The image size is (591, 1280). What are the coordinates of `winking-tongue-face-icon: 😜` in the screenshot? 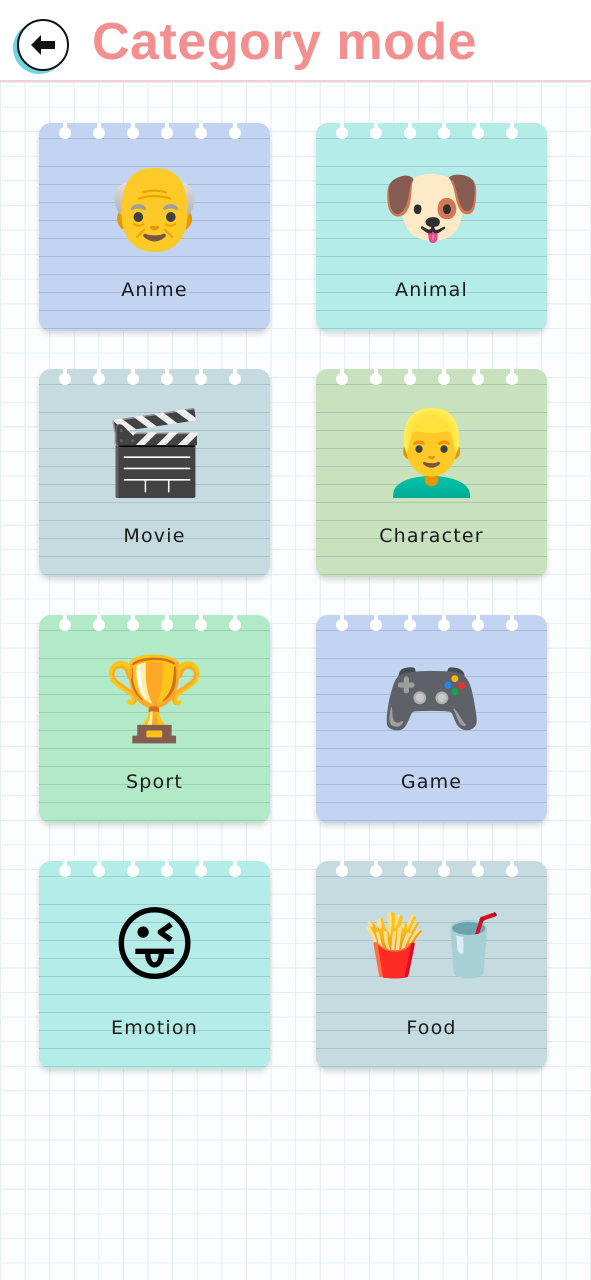 It's located at (154, 945).